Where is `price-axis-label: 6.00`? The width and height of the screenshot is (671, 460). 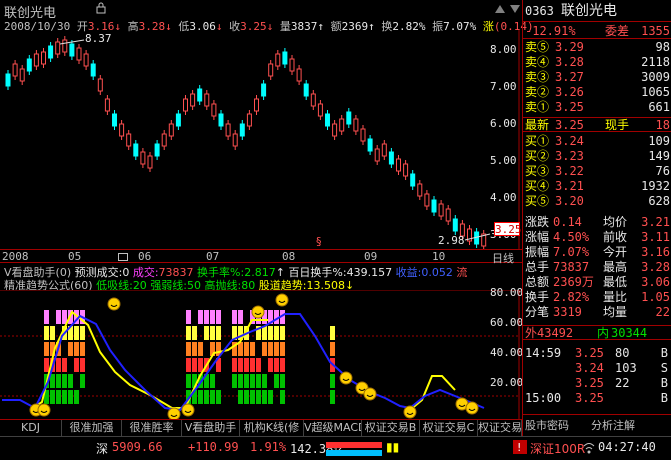 price-axis-label: 6.00 is located at coordinates (503, 123).